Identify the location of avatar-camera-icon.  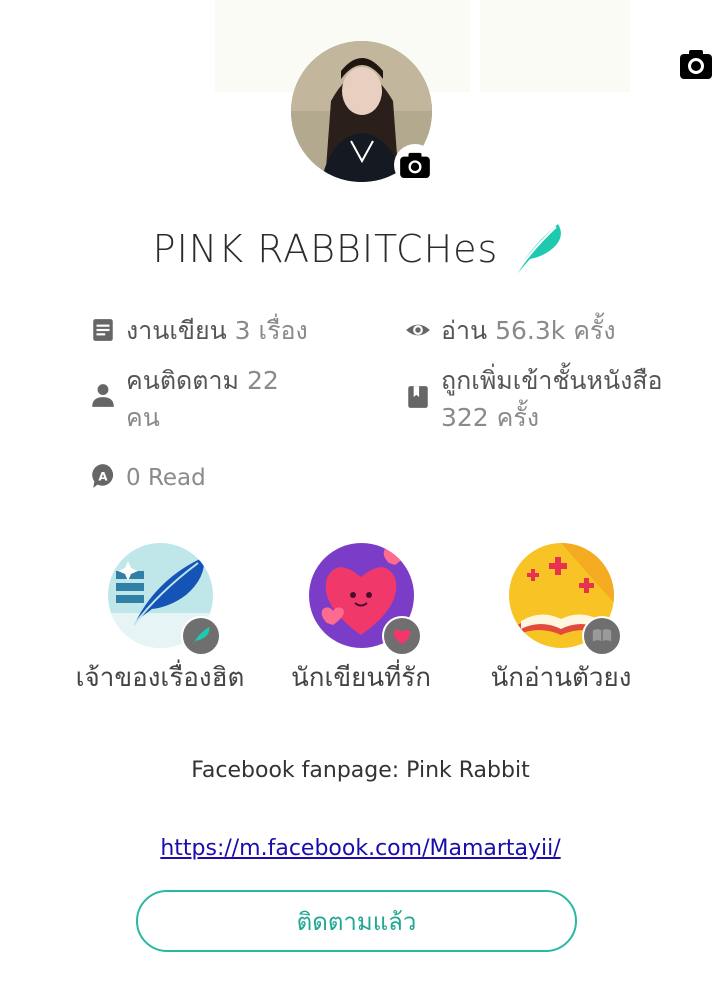
(415, 165).